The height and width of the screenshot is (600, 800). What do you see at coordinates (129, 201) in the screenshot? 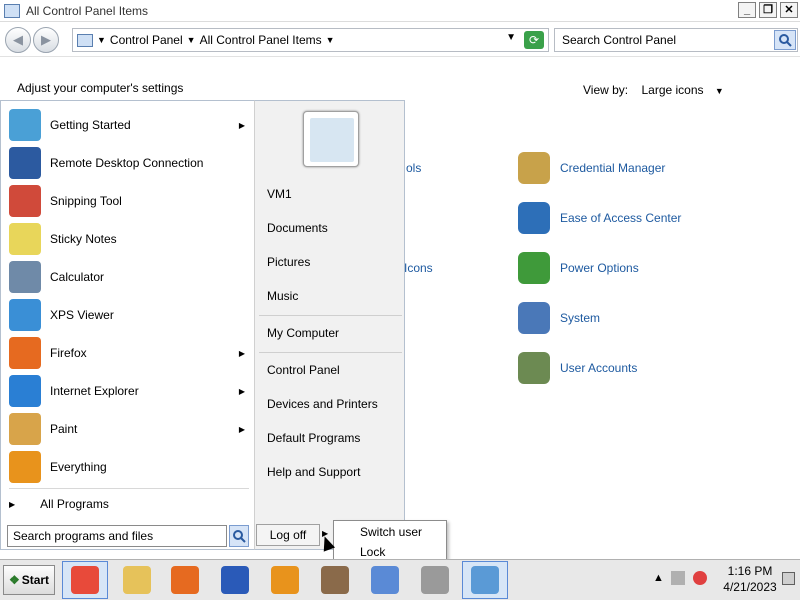
I see `program-snipping-tool: Snipping Tool` at bounding box center [129, 201].